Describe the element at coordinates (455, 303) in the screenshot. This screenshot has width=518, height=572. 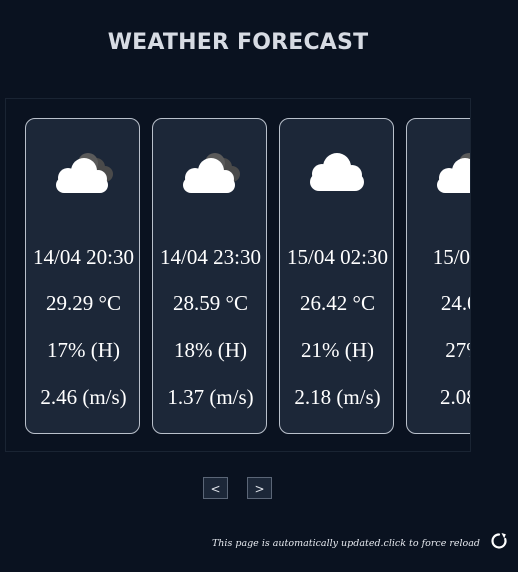
I see `forecast-temperature: 24.07` at that location.